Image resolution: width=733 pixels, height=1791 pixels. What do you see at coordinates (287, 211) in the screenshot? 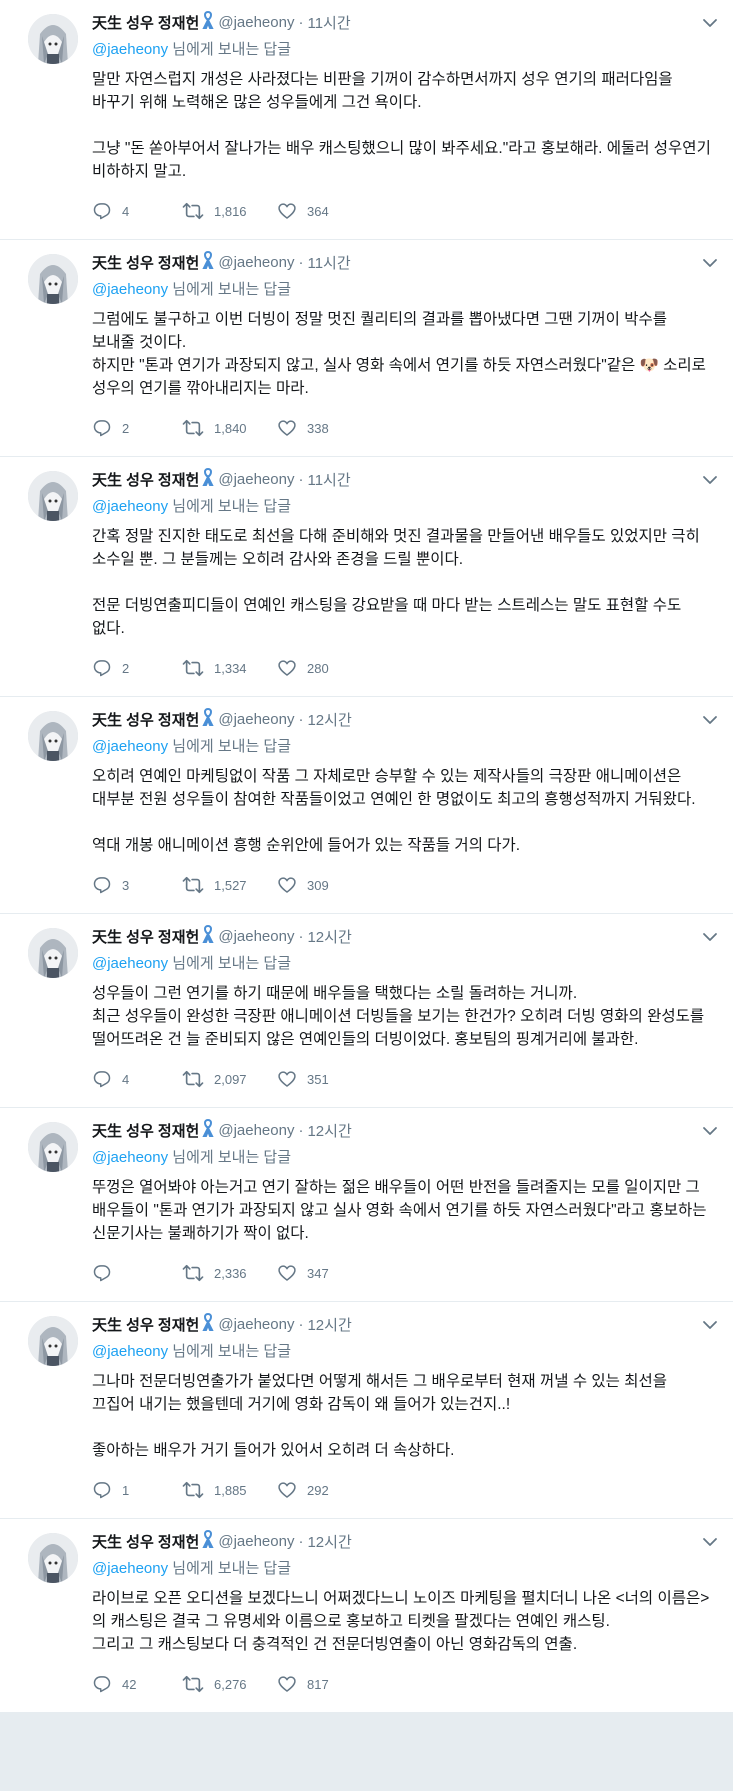
I see `heart-icon` at bounding box center [287, 211].